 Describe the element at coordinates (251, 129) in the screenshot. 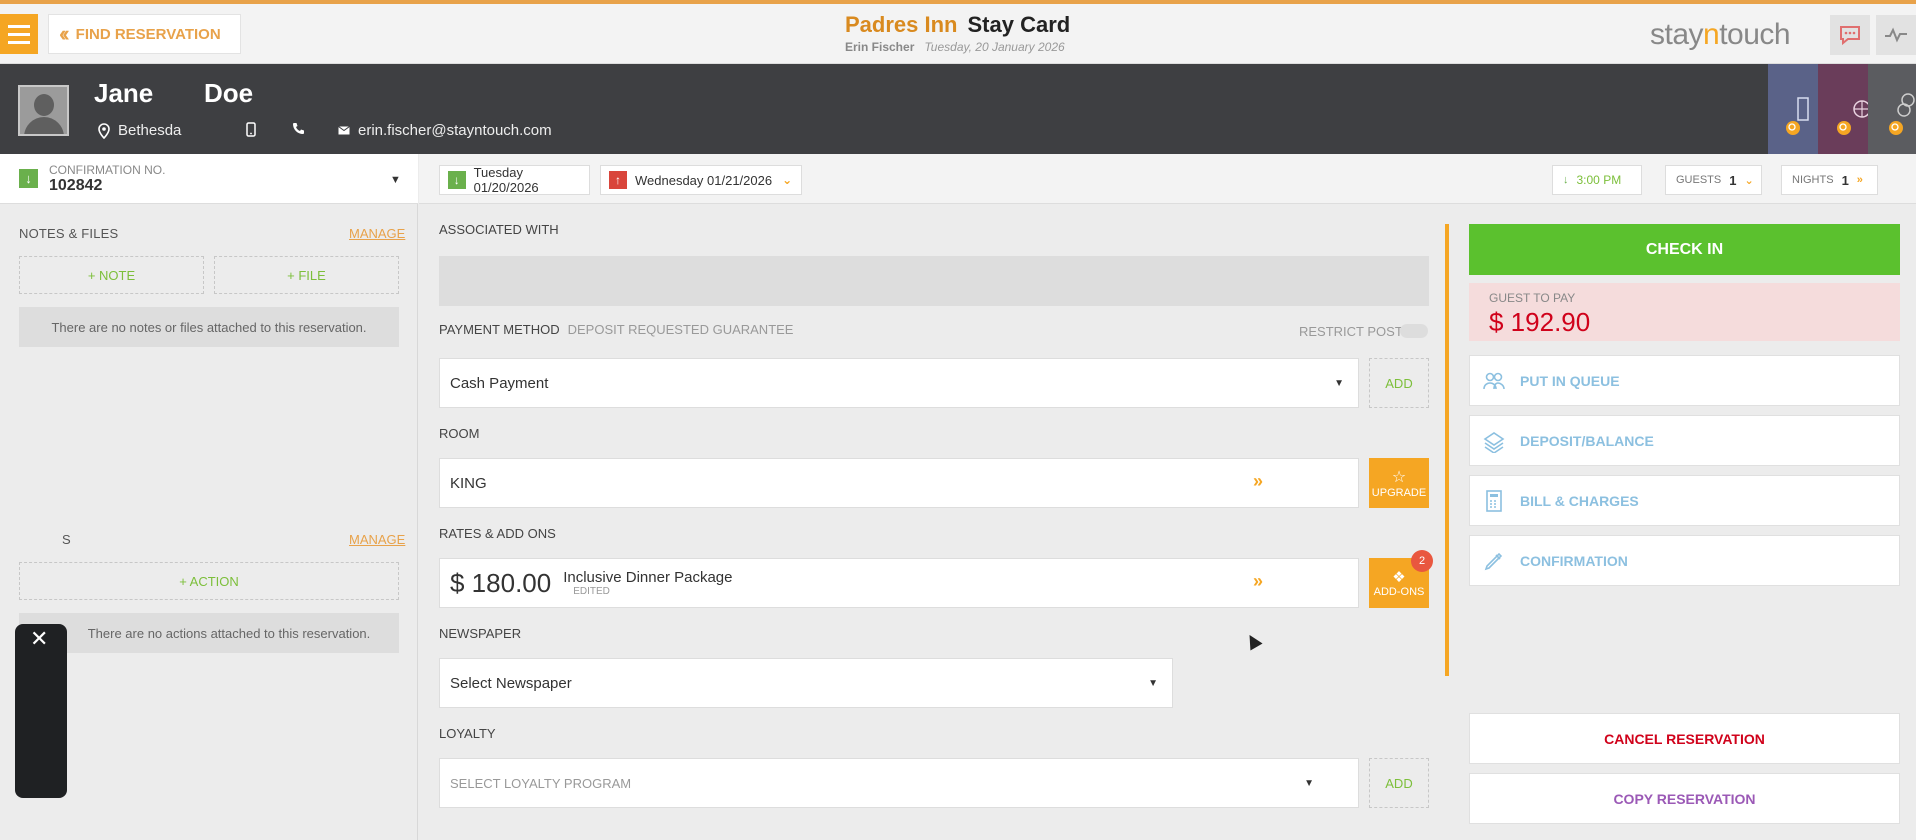

I see `mobile-phone` at that location.